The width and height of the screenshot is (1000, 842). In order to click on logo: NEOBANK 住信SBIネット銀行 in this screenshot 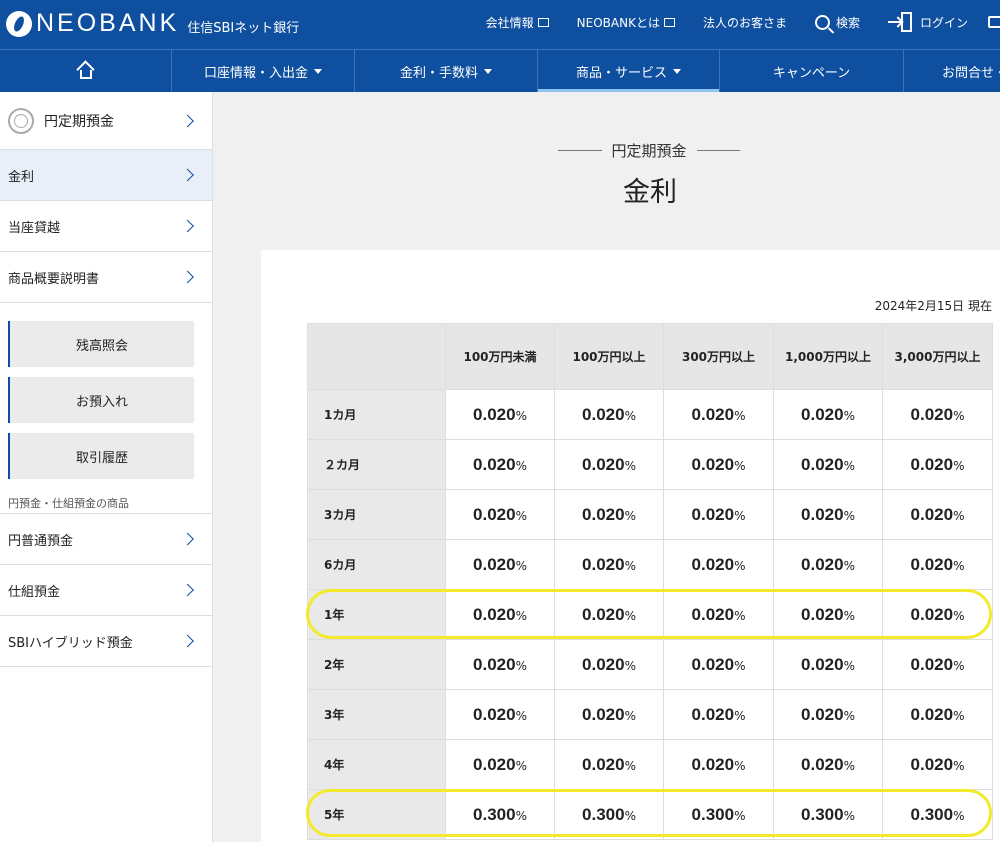, I will do `click(152, 23)`.